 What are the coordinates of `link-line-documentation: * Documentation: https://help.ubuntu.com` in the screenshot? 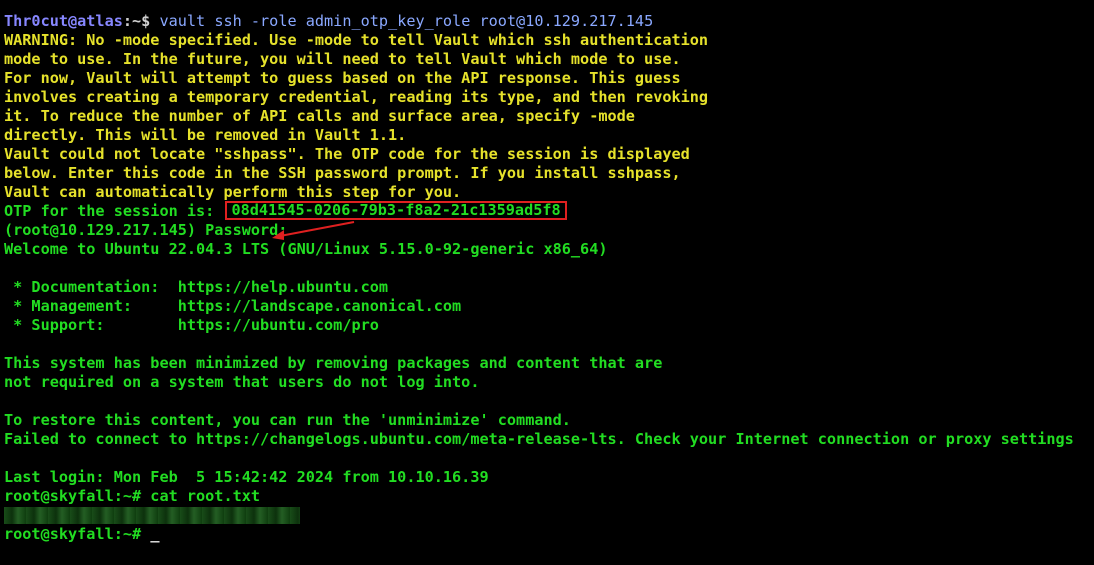 It's located at (196, 287).